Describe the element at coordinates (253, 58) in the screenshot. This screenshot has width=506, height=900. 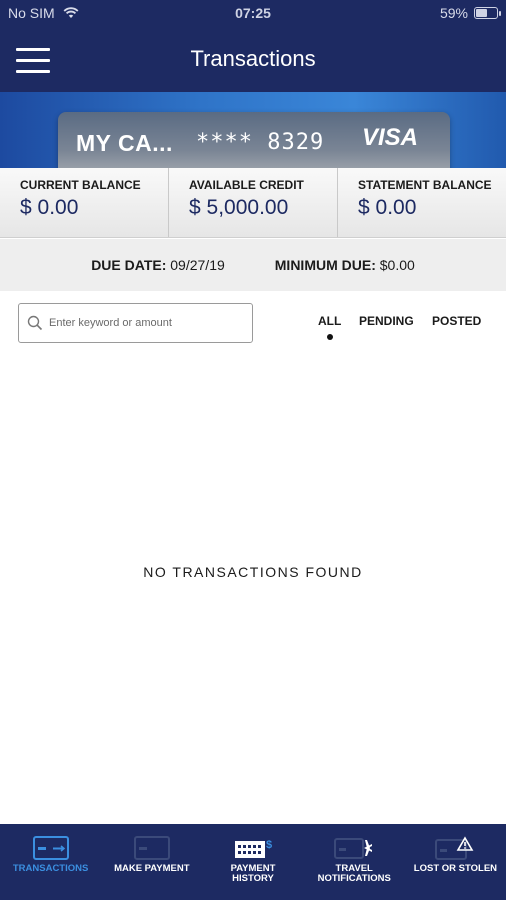
I see `page-title: Transactions` at that location.